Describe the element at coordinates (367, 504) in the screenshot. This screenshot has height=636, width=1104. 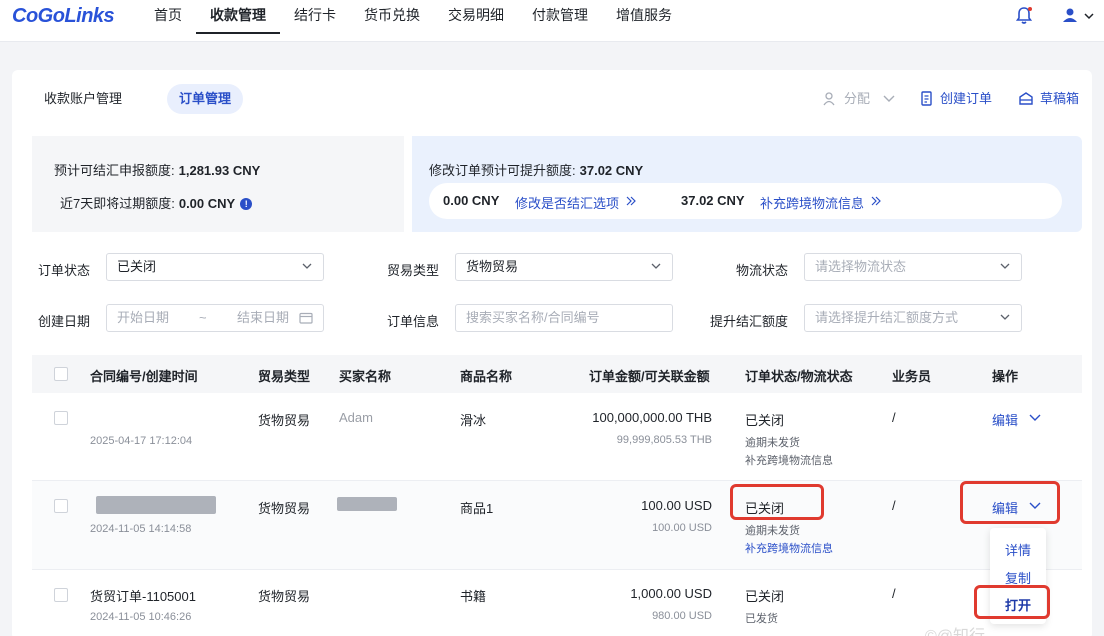
I see `blurred-buyer-name` at that location.